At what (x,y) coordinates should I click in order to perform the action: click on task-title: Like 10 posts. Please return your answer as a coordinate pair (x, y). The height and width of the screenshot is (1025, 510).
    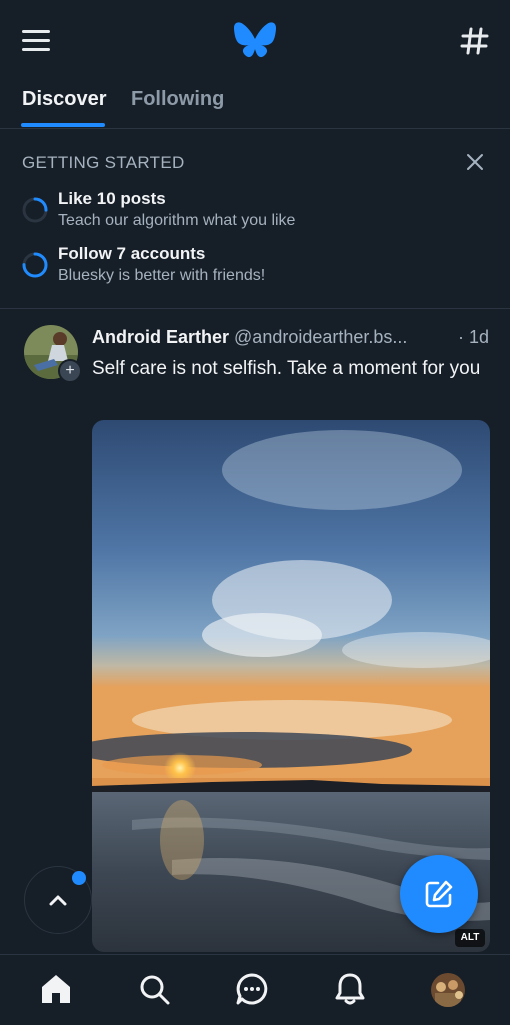
    Looking at the image, I should click on (112, 198).